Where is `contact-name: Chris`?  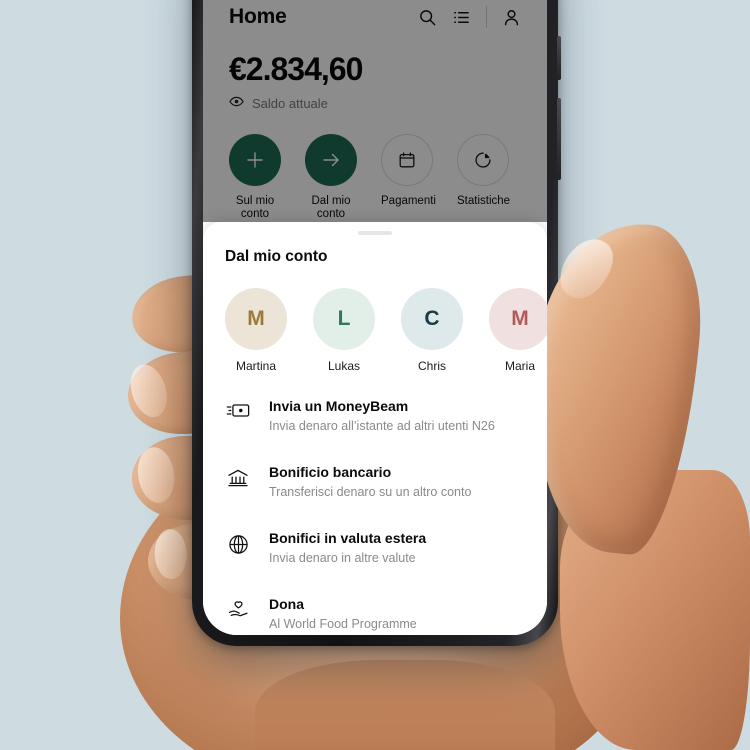 contact-name: Chris is located at coordinates (431, 366).